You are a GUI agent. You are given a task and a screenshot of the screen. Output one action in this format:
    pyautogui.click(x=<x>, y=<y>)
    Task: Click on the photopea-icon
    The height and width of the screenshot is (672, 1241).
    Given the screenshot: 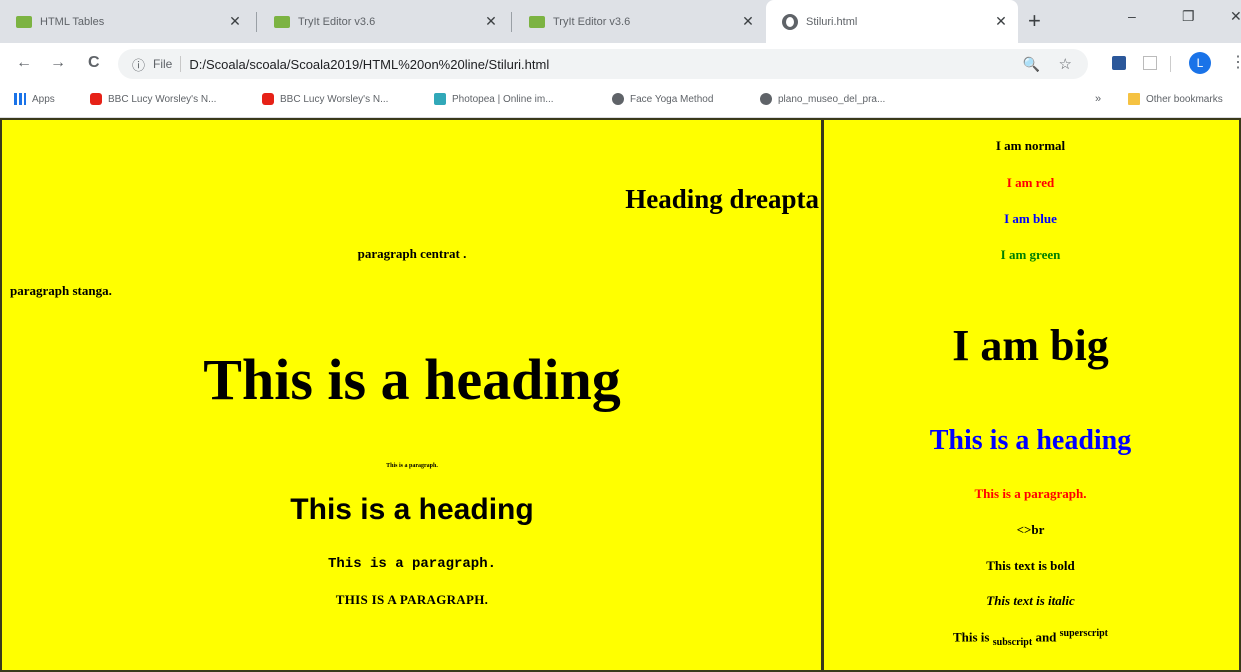 What is the action you would take?
    pyautogui.click(x=440, y=99)
    